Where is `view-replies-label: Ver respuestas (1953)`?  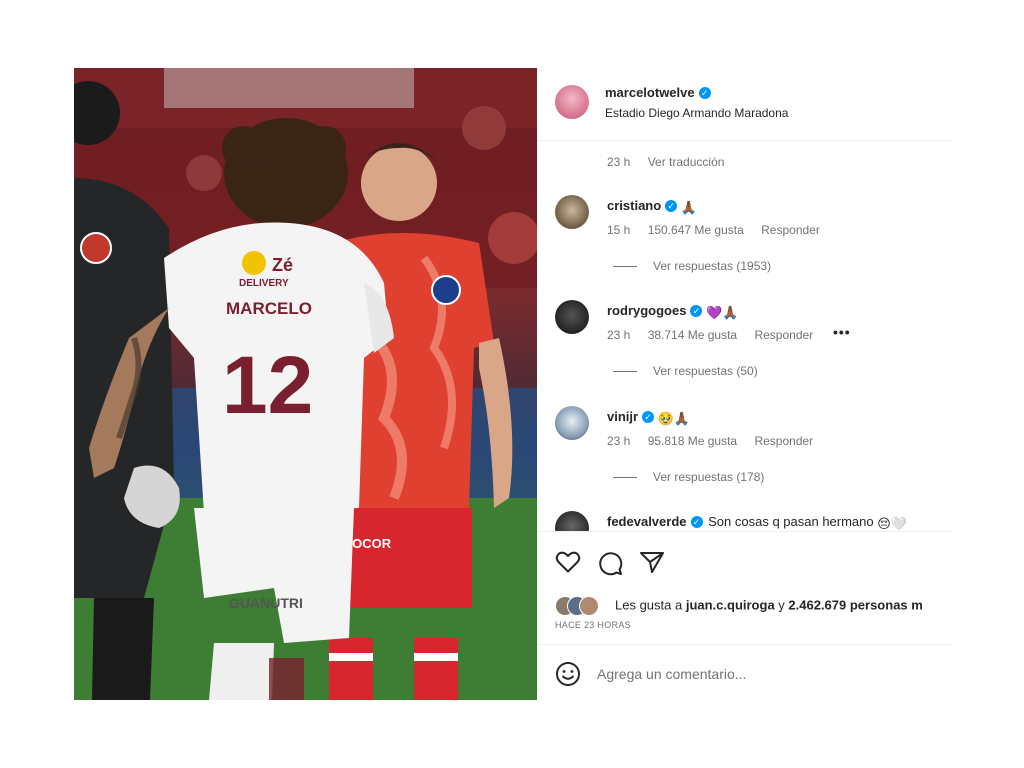 view-replies-label: Ver respuestas (1953) is located at coordinates (712, 266).